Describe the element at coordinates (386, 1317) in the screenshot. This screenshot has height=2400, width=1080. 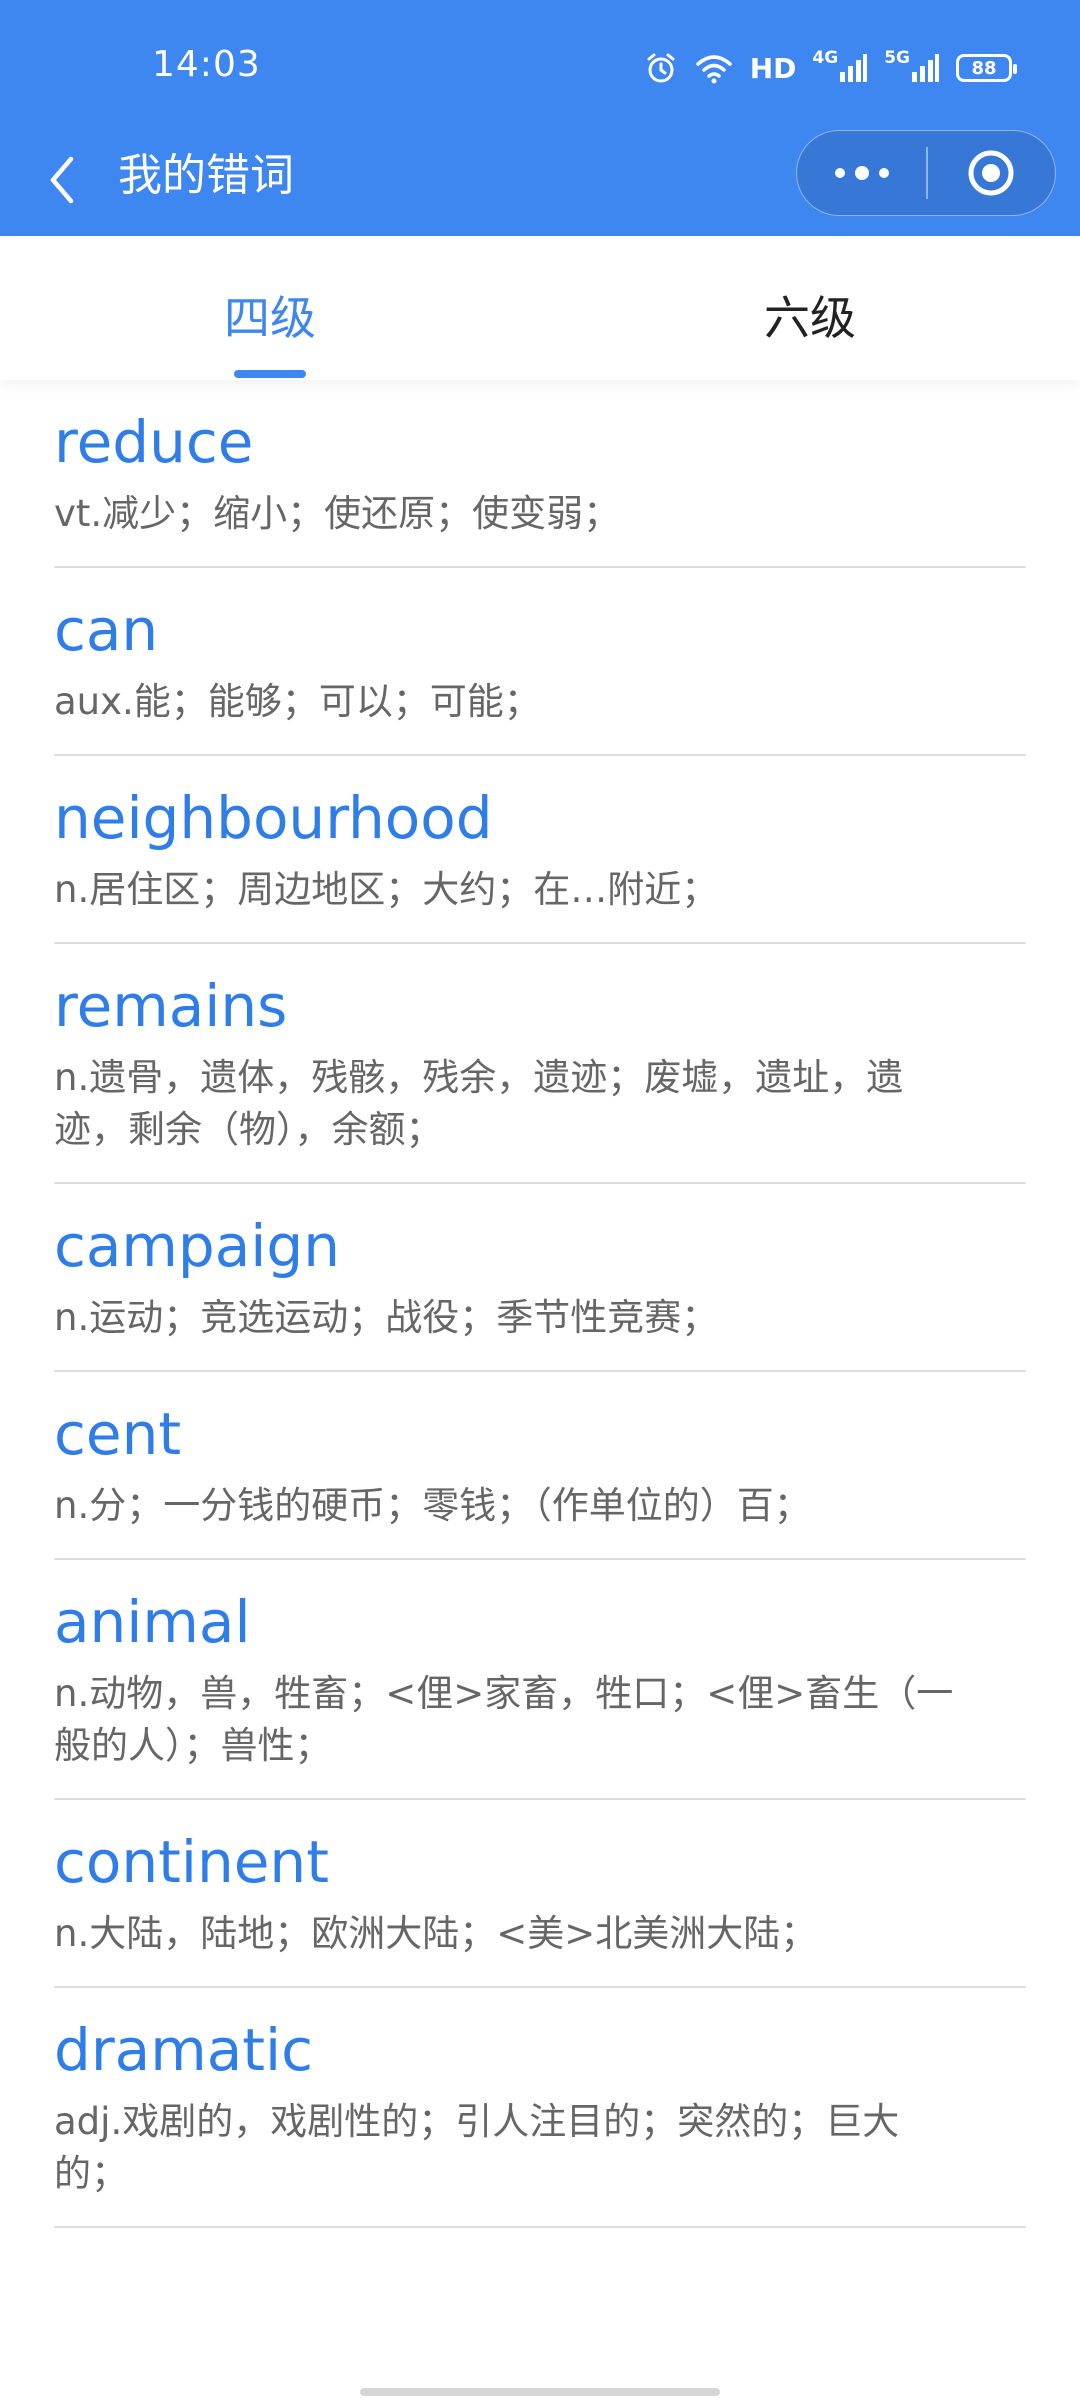
I see `word-meaning: n.运动；竞选运动；战役；季节性竞赛；` at that location.